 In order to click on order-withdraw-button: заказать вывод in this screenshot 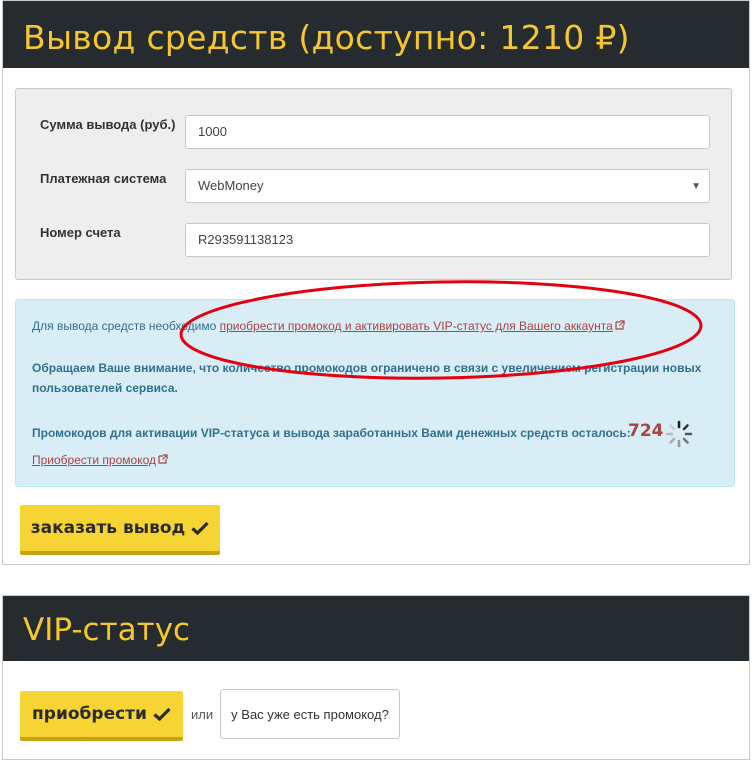, I will do `click(120, 530)`.